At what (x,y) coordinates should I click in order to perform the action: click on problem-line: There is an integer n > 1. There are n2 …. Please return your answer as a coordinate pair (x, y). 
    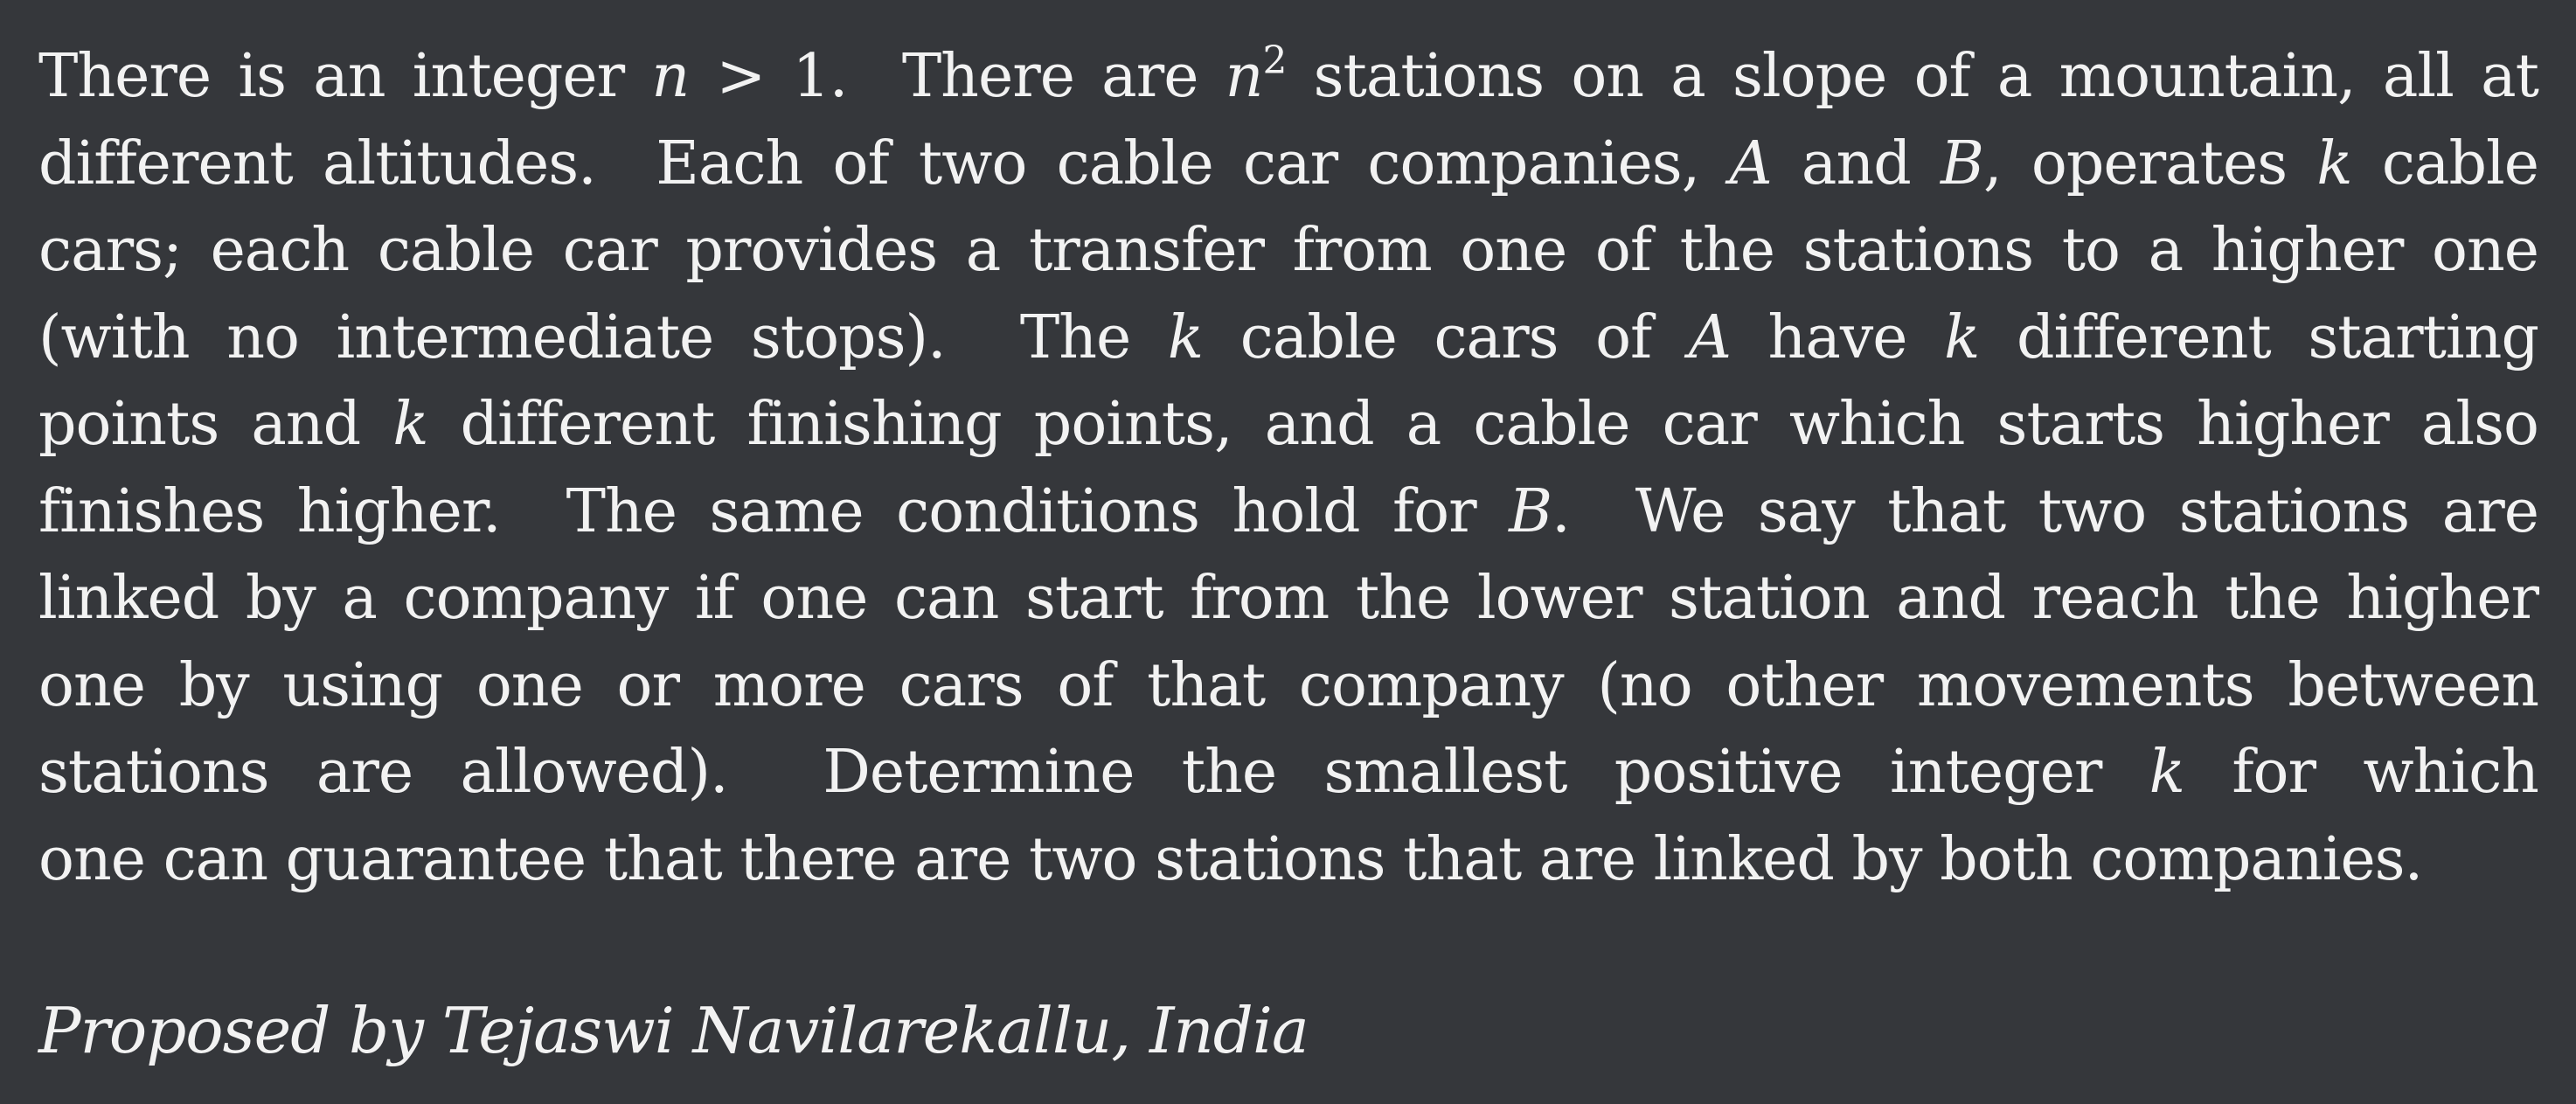
    Looking at the image, I should click on (1288, 77).